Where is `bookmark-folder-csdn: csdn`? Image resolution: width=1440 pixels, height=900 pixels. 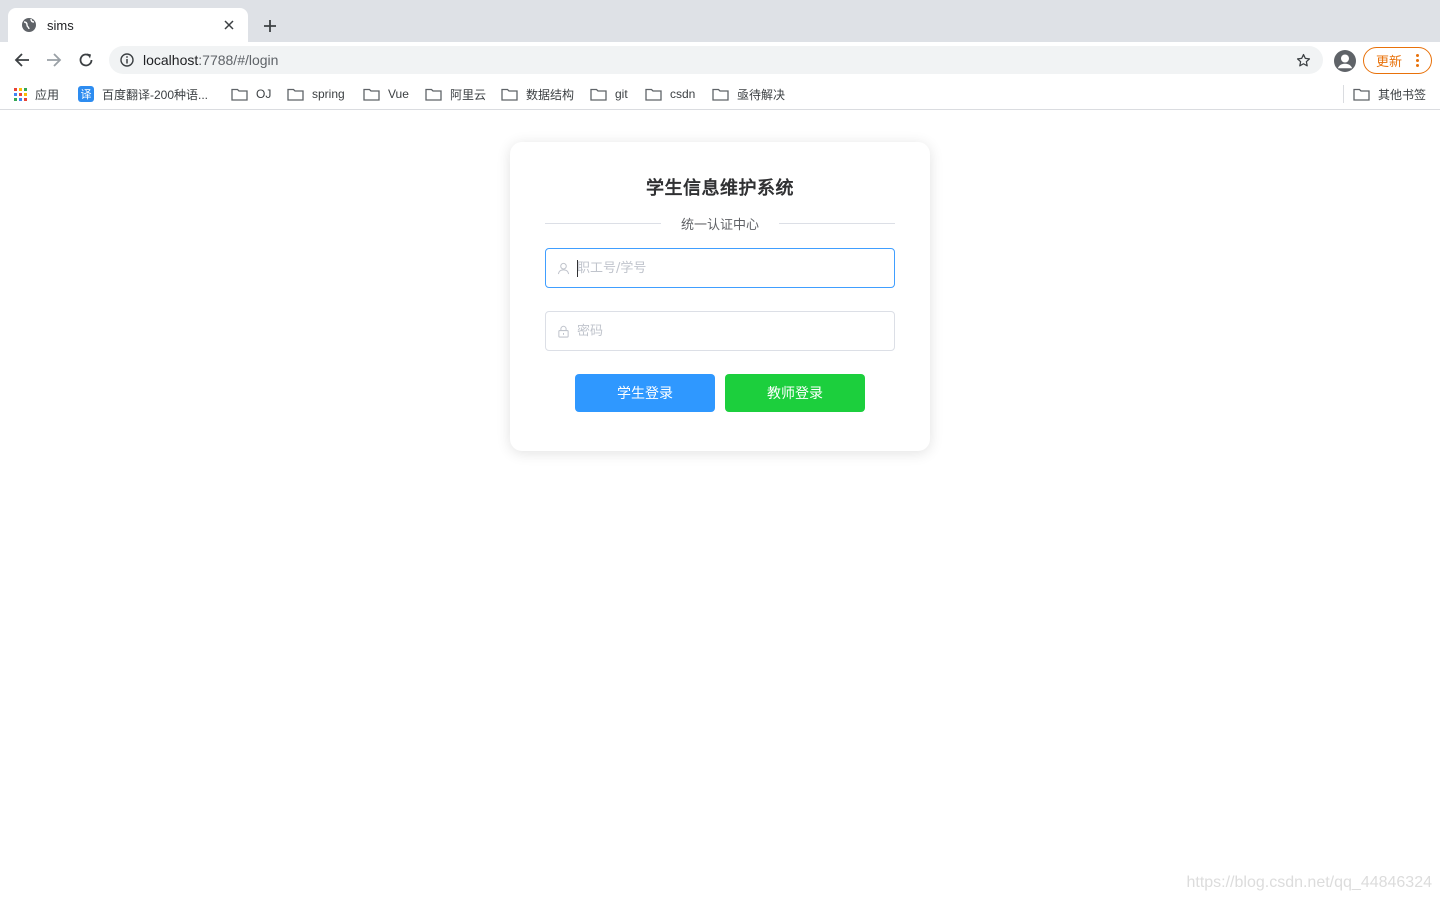 bookmark-folder-csdn: csdn is located at coordinates (670, 94).